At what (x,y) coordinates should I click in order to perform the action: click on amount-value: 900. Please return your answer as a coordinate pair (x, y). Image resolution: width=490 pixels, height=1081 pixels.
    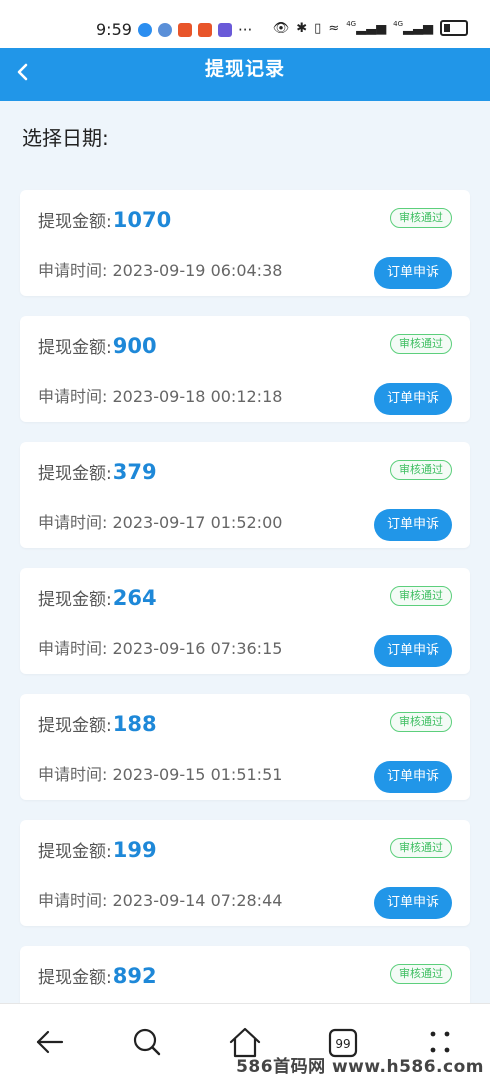
    Looking at the image, I should click on (134, 346).